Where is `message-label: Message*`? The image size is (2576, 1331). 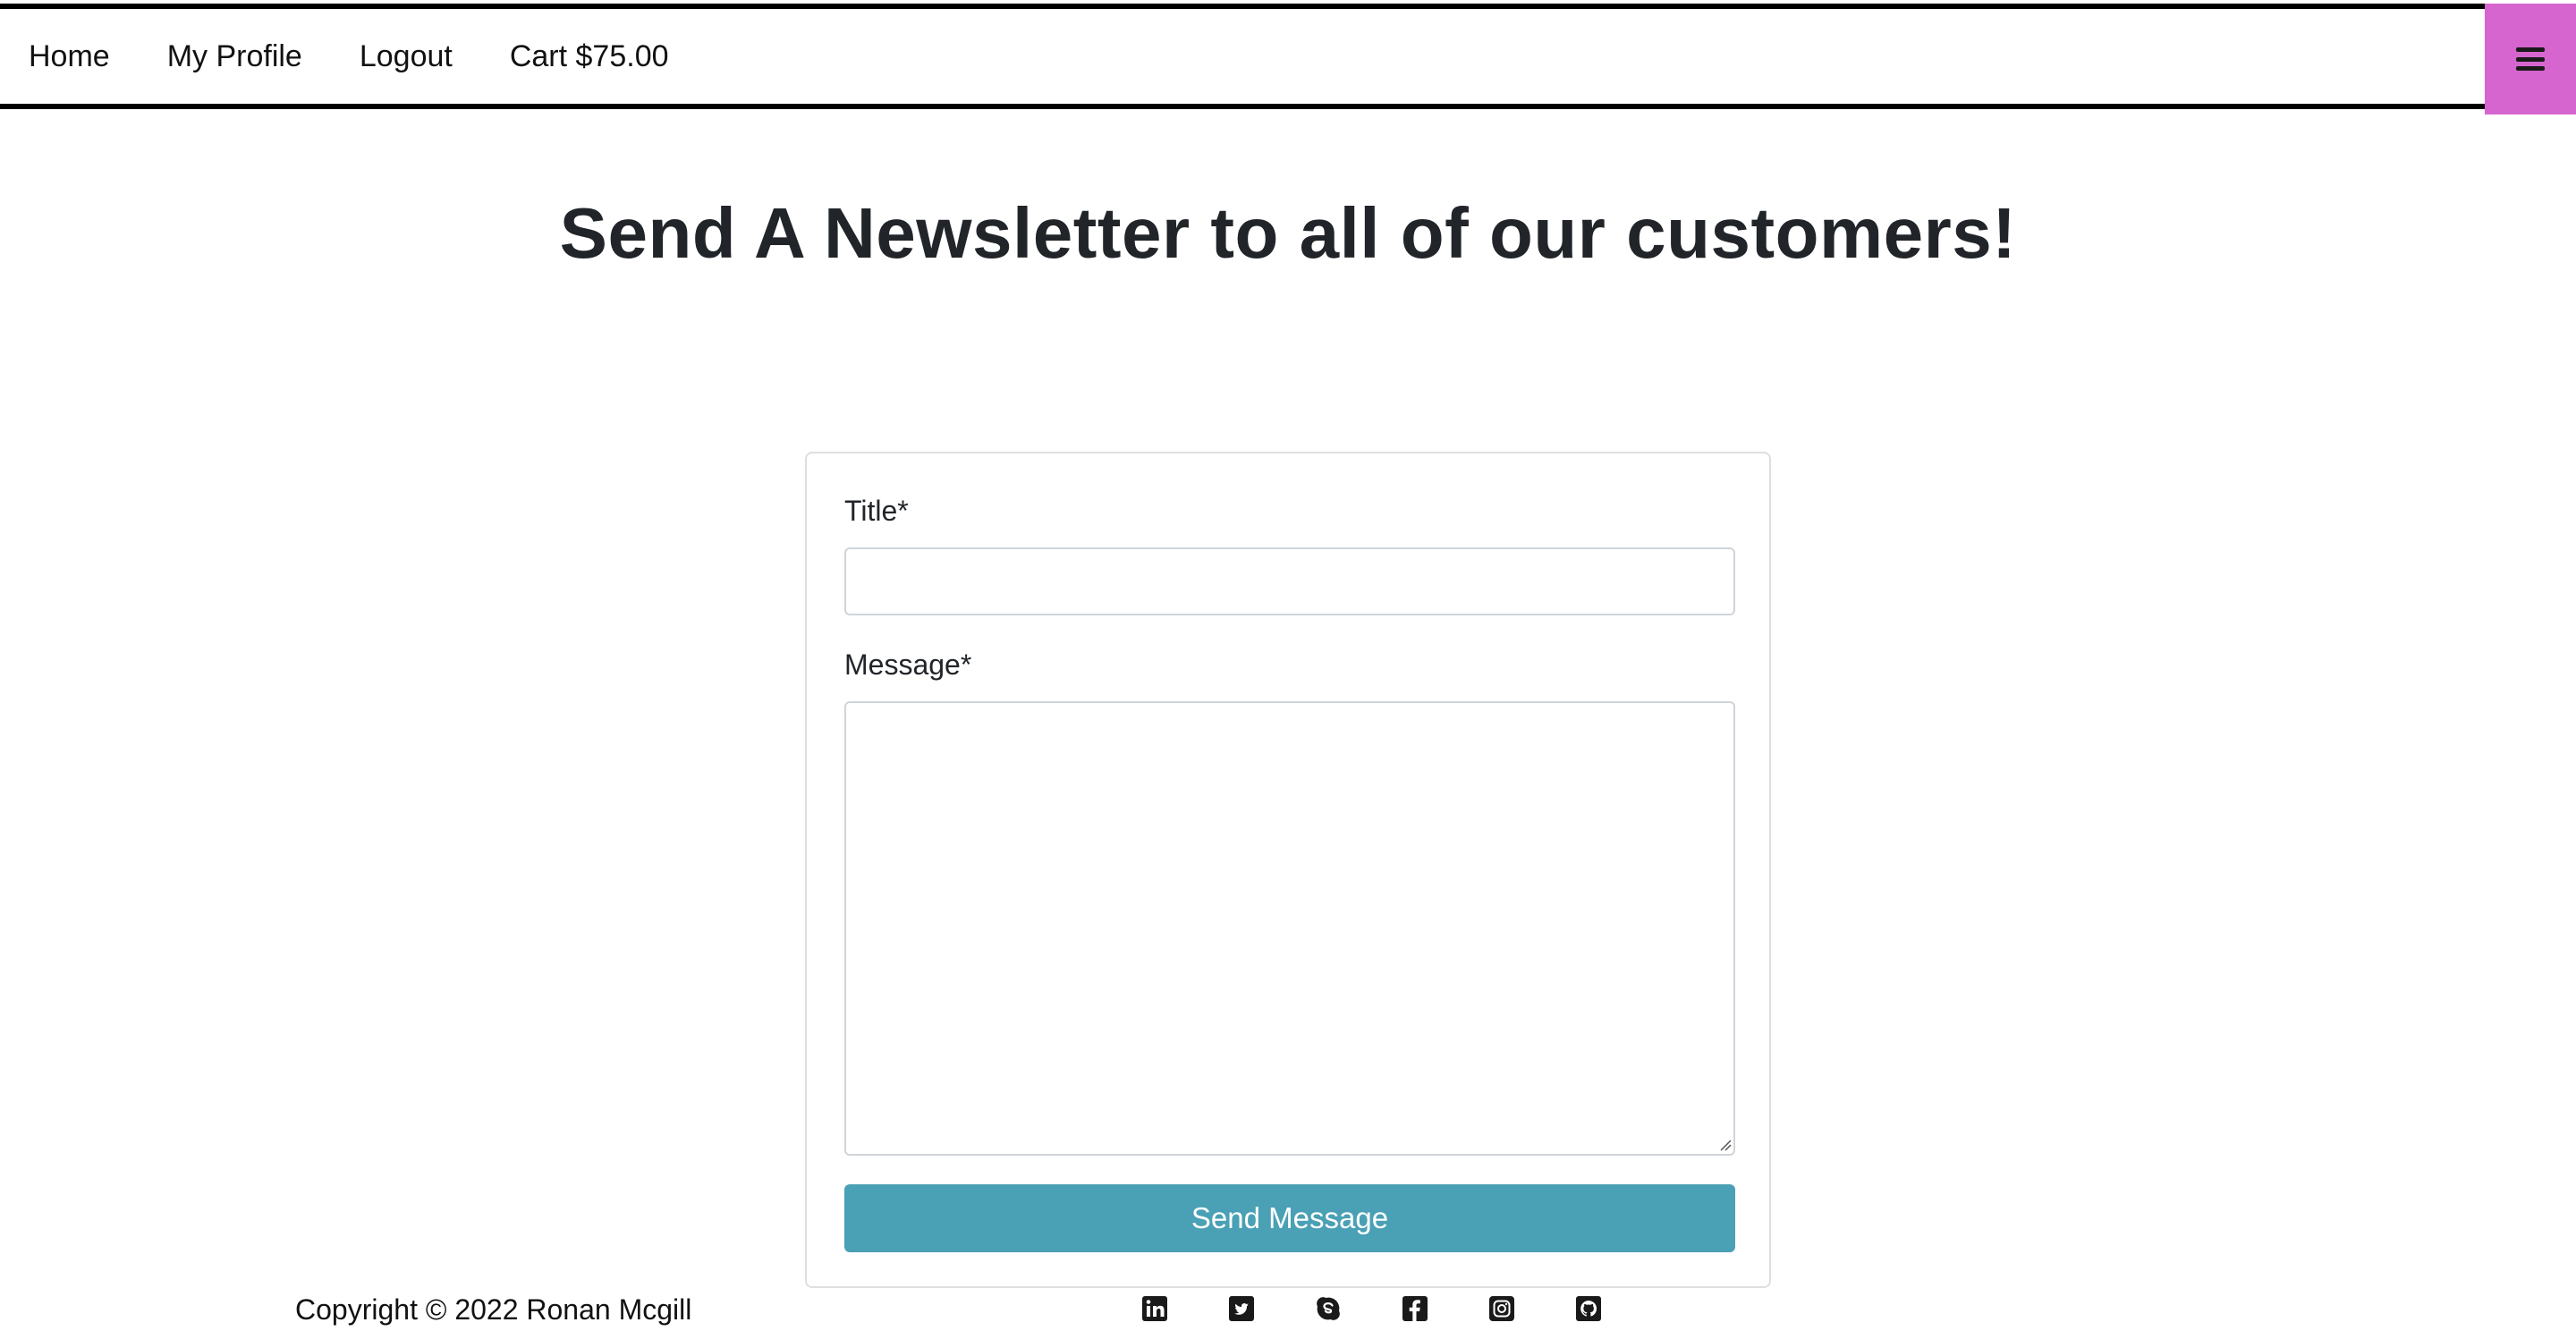 message-label: Message* is located at coordinates (908, 665).